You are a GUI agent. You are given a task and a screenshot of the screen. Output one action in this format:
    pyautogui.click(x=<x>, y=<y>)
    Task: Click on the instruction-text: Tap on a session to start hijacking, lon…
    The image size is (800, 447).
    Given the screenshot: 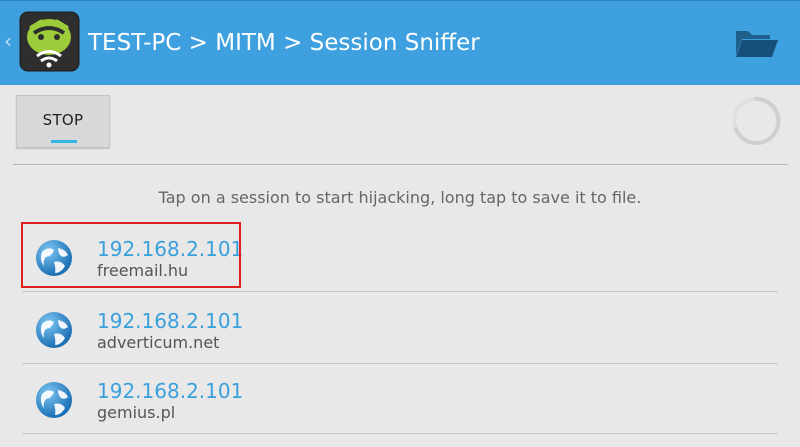 What is the action you would take?
    pyautogui.click(x=400, y=197)
    